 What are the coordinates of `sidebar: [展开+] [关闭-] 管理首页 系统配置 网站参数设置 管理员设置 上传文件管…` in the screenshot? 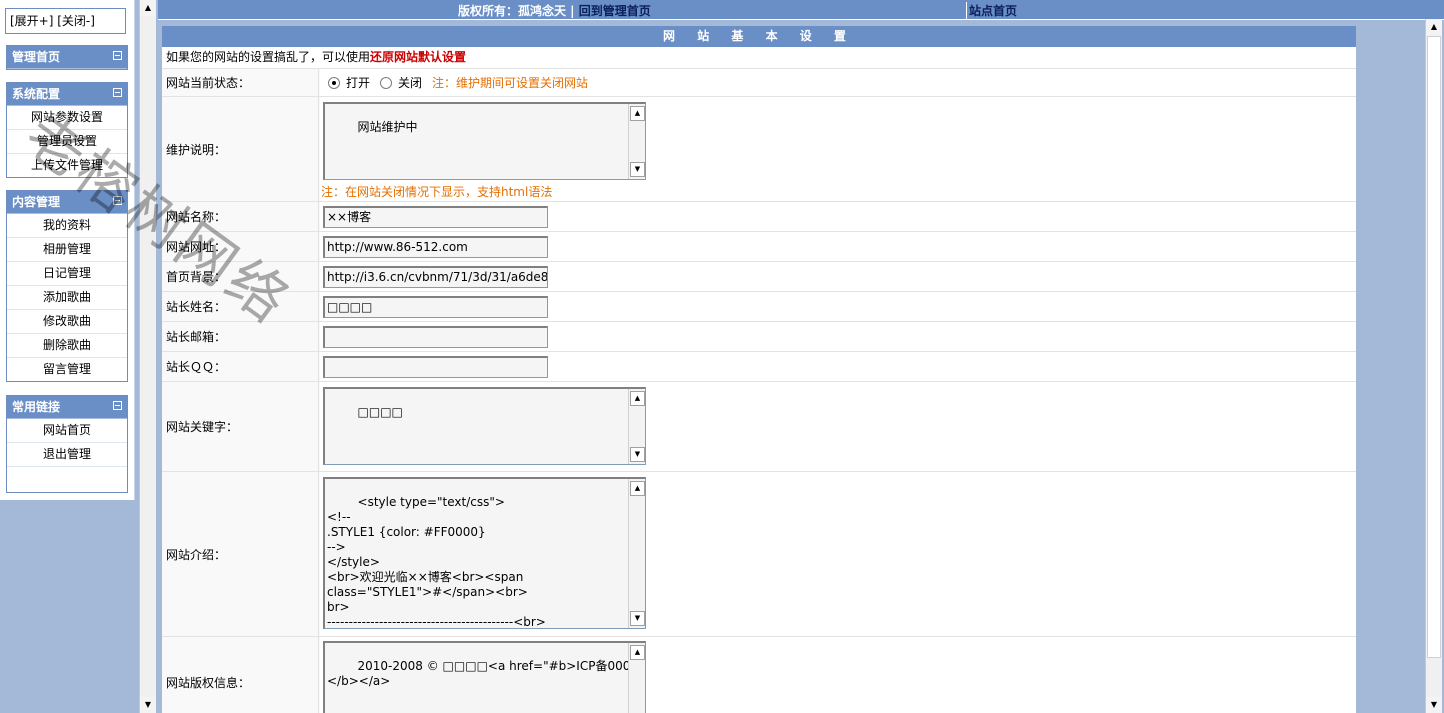 It's located at (67, 250).